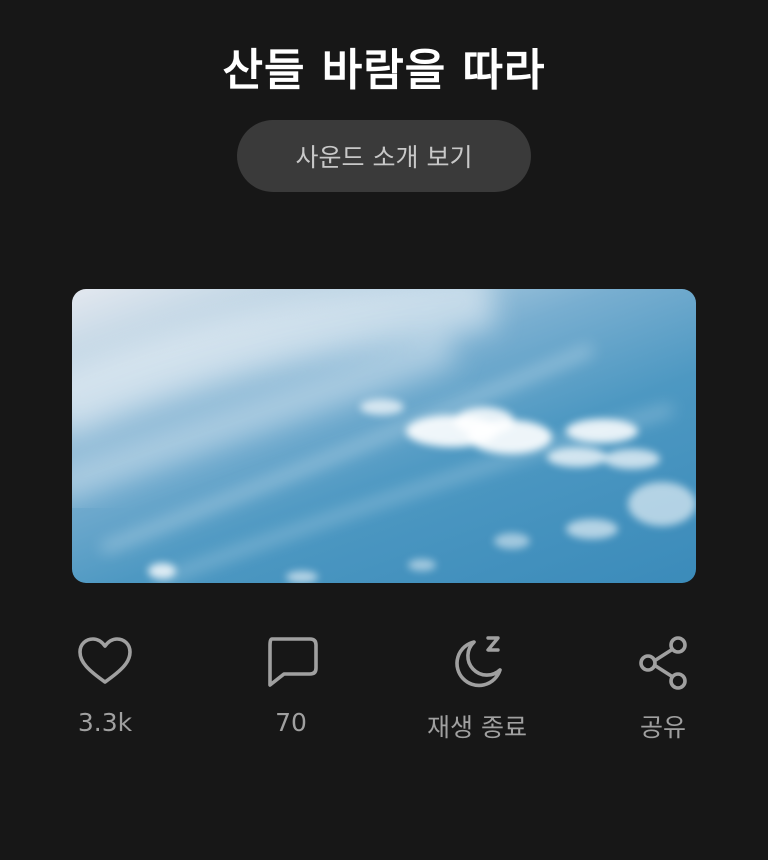 The height and width of the screenshot is (860, 768). Describe the element at coordinates (477, 727) in the screenshot. I see `sleep-timer-label: 재생 종료` at that location.